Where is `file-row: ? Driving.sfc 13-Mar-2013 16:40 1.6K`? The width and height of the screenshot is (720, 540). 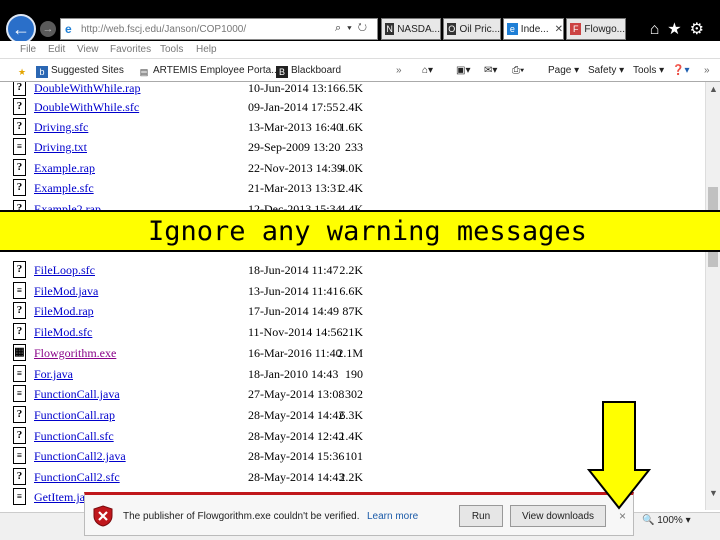
file-row: ? Driving.sfc 13-Mar-2013 16:40 1.6K is located at coordinates (198, 127).